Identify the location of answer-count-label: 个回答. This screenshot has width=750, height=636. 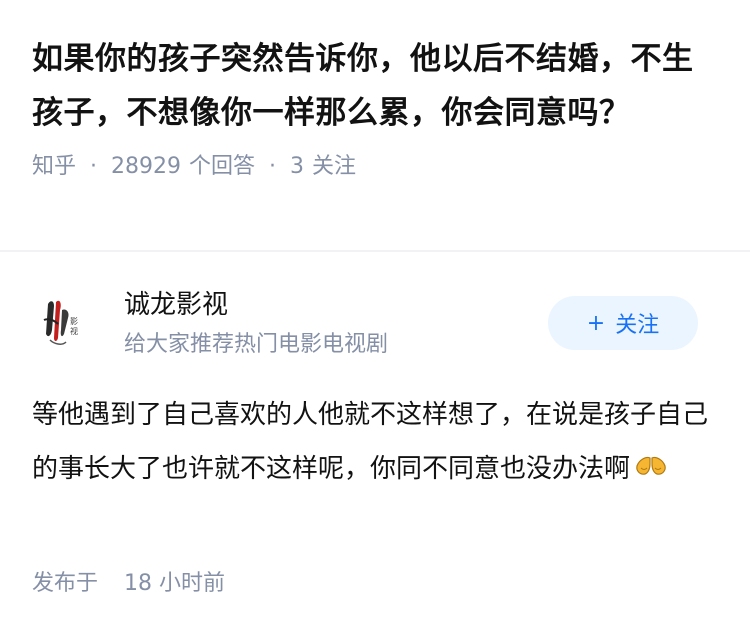
(222, 167).